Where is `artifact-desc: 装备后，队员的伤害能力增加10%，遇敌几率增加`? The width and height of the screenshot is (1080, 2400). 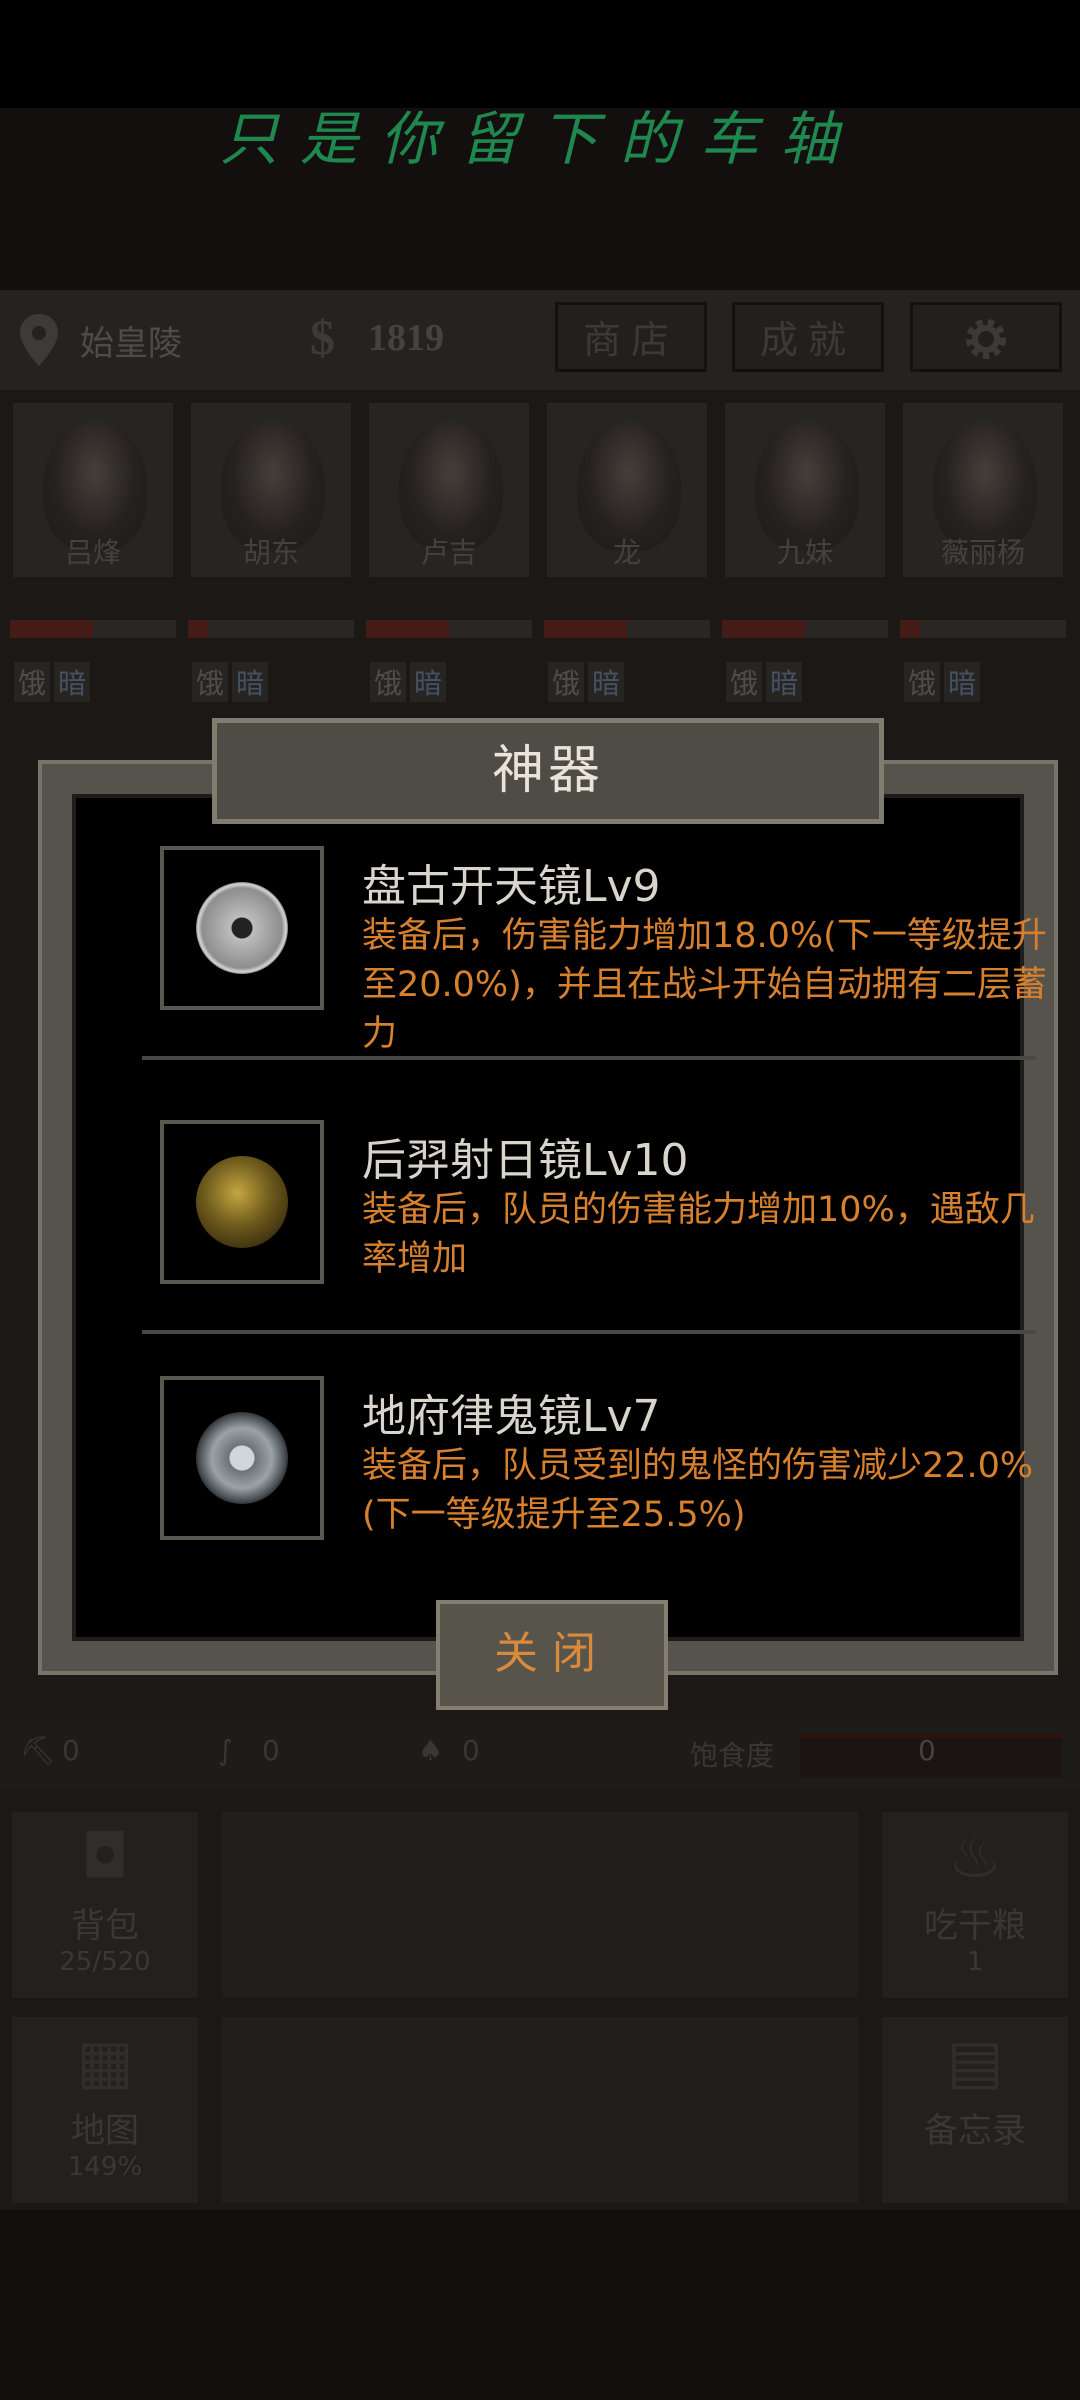 artifact-desc: 装备后，队员的伤害能力增加10%，遇敌几率增加 is located at coordinates (698, 1234).